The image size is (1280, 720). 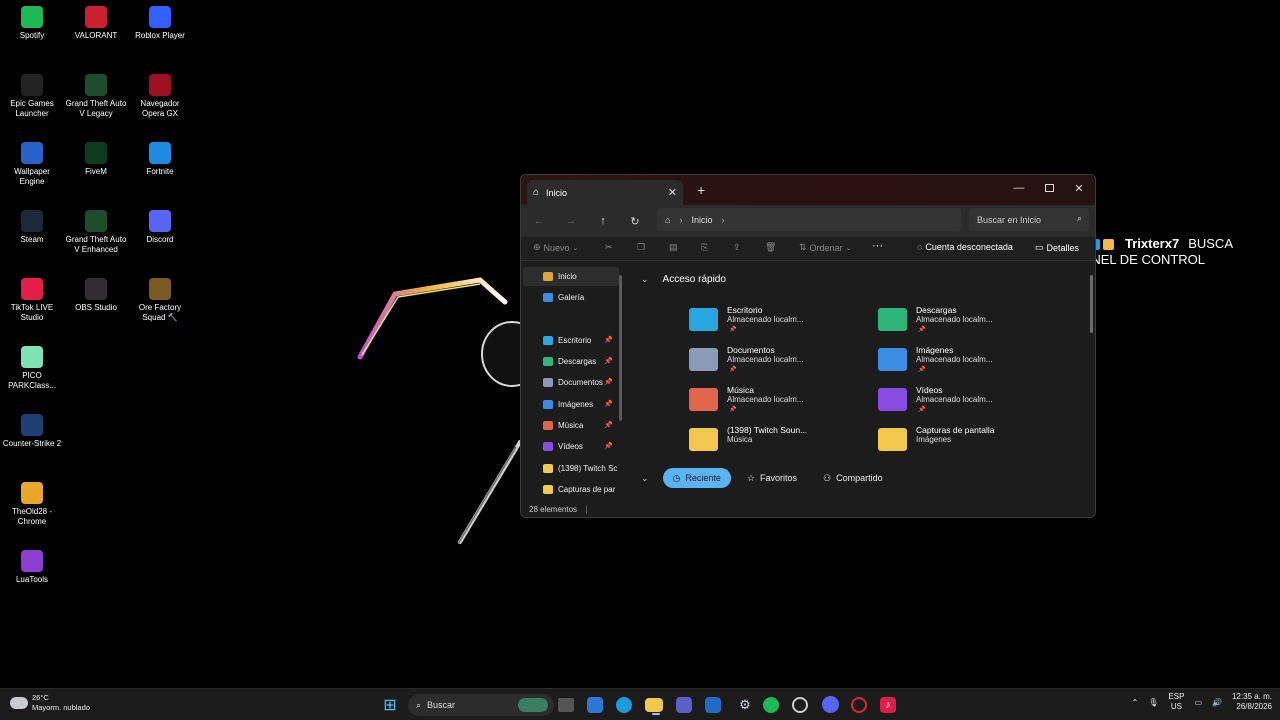 I want to click on desktop-shortcut: Navegador Opera GX, so click(x=160, y=102).